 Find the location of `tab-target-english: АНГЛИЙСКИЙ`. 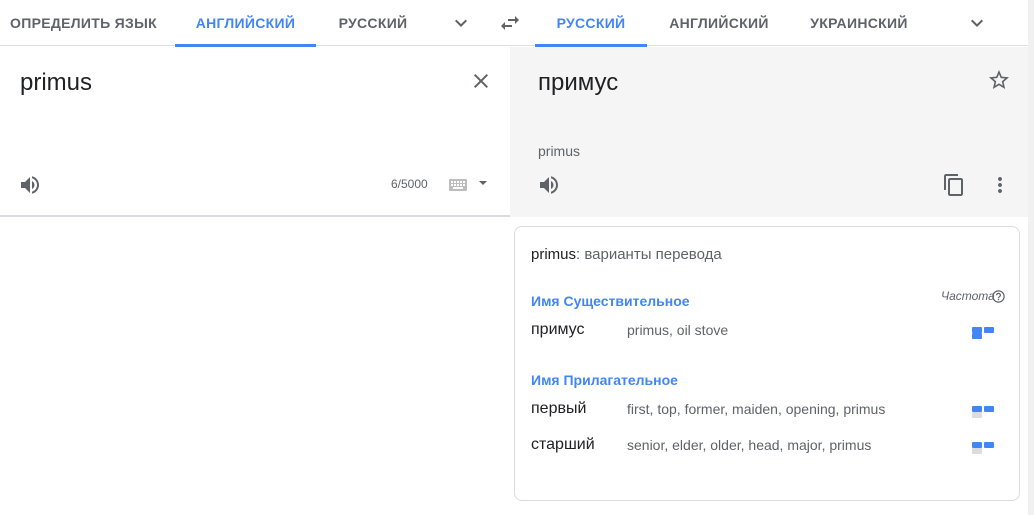

tab-target-english: АНГЛИЙСКИЙ is located at coordinates (719, 23).